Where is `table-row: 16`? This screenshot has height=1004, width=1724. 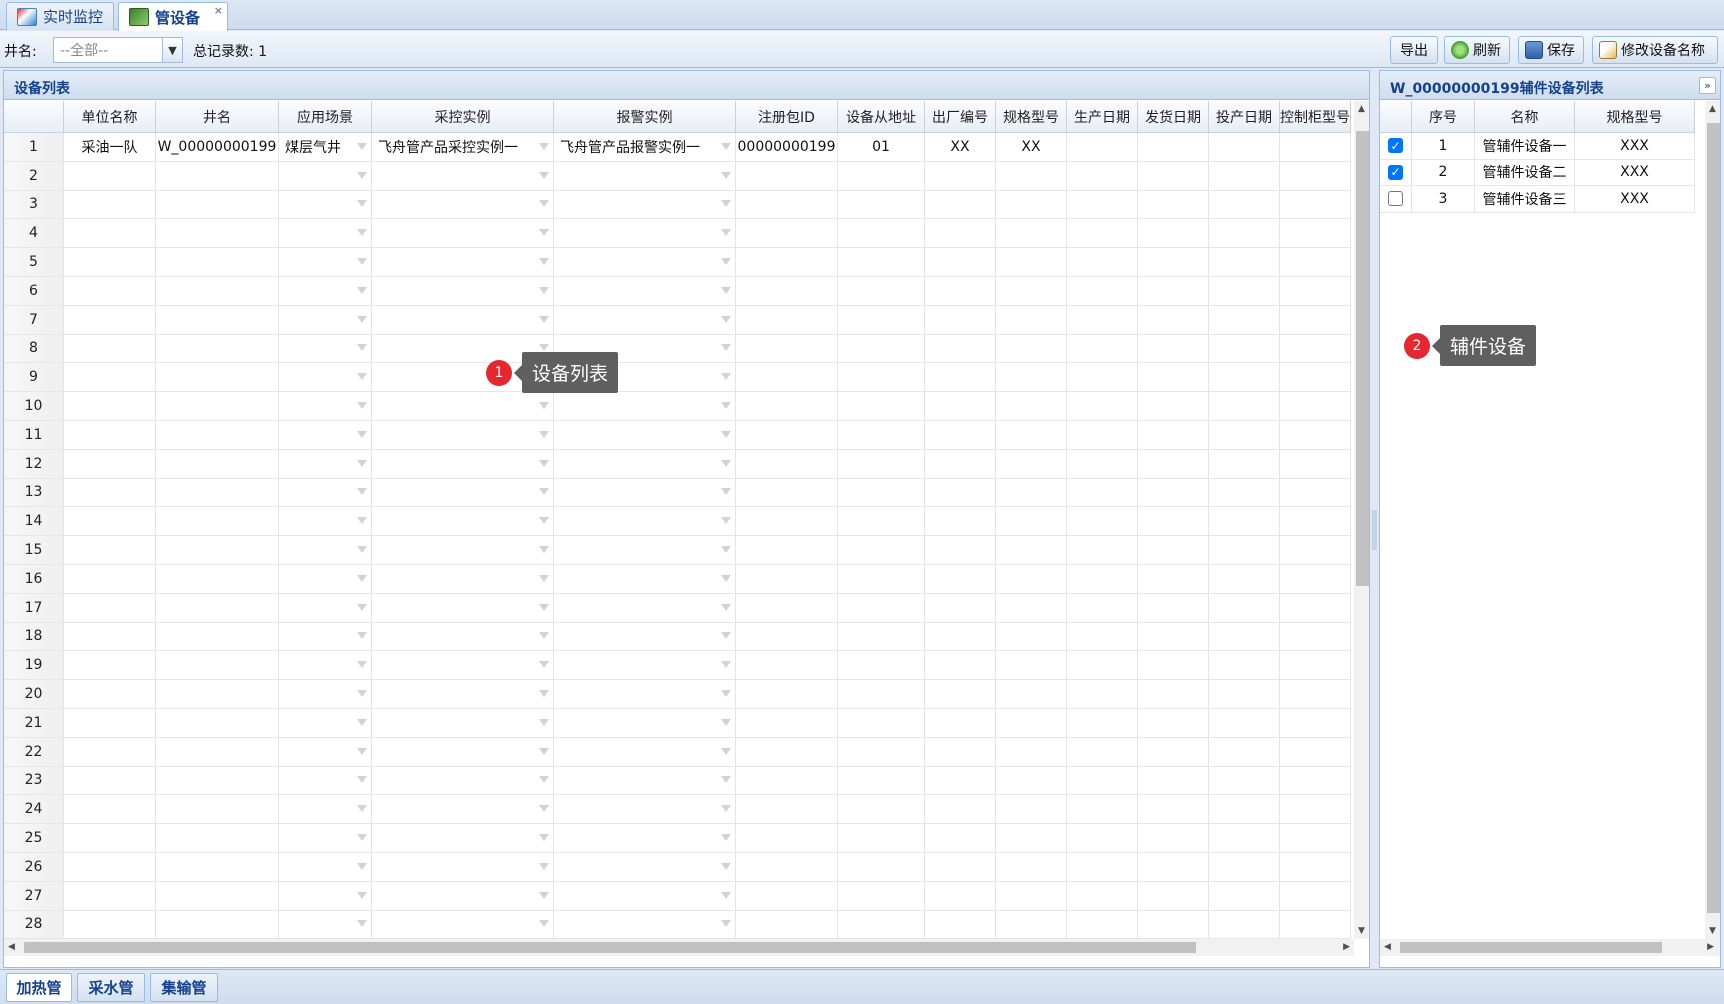
table-row: 16 is located at coordinates (677, 579).